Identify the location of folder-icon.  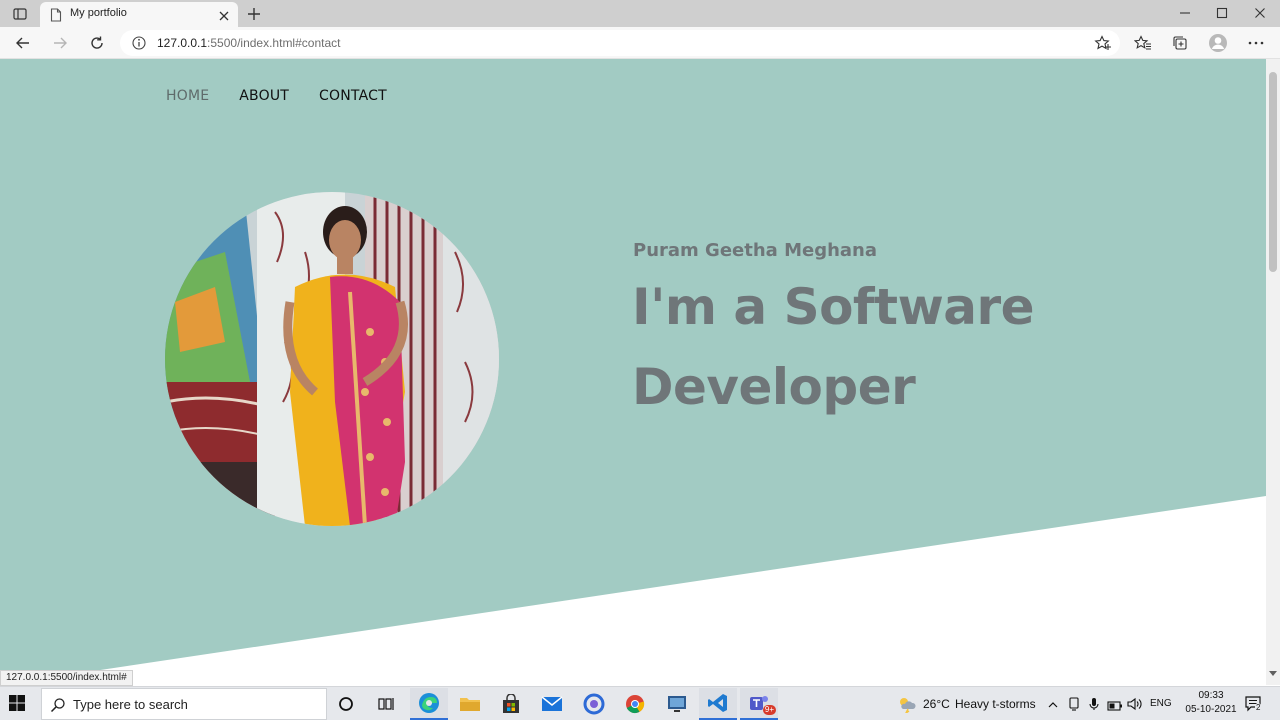
(470, 704).